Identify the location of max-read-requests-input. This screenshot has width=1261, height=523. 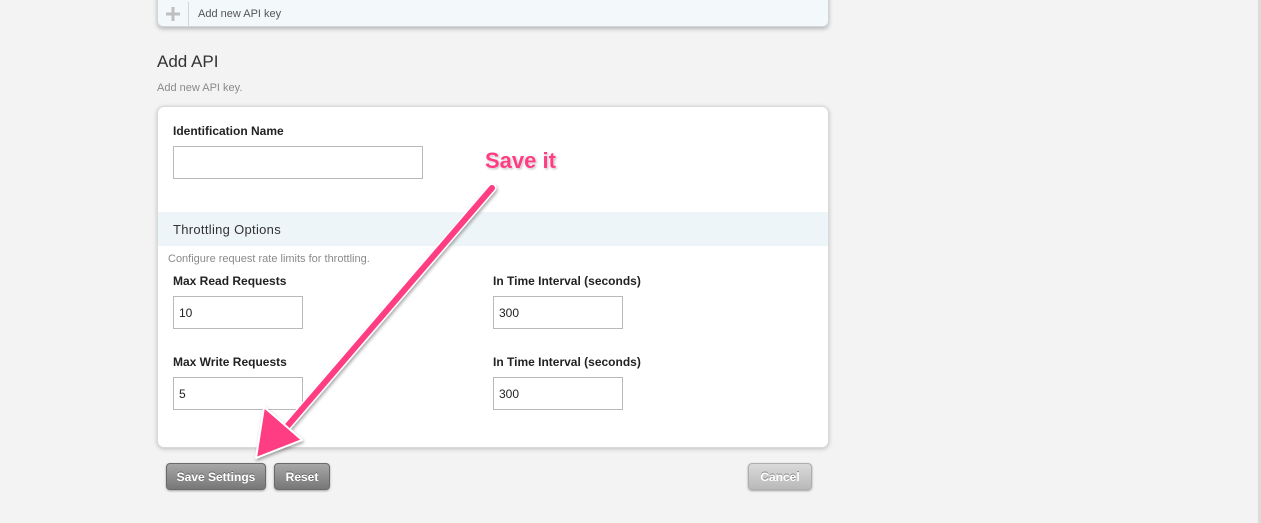
(238, 312).